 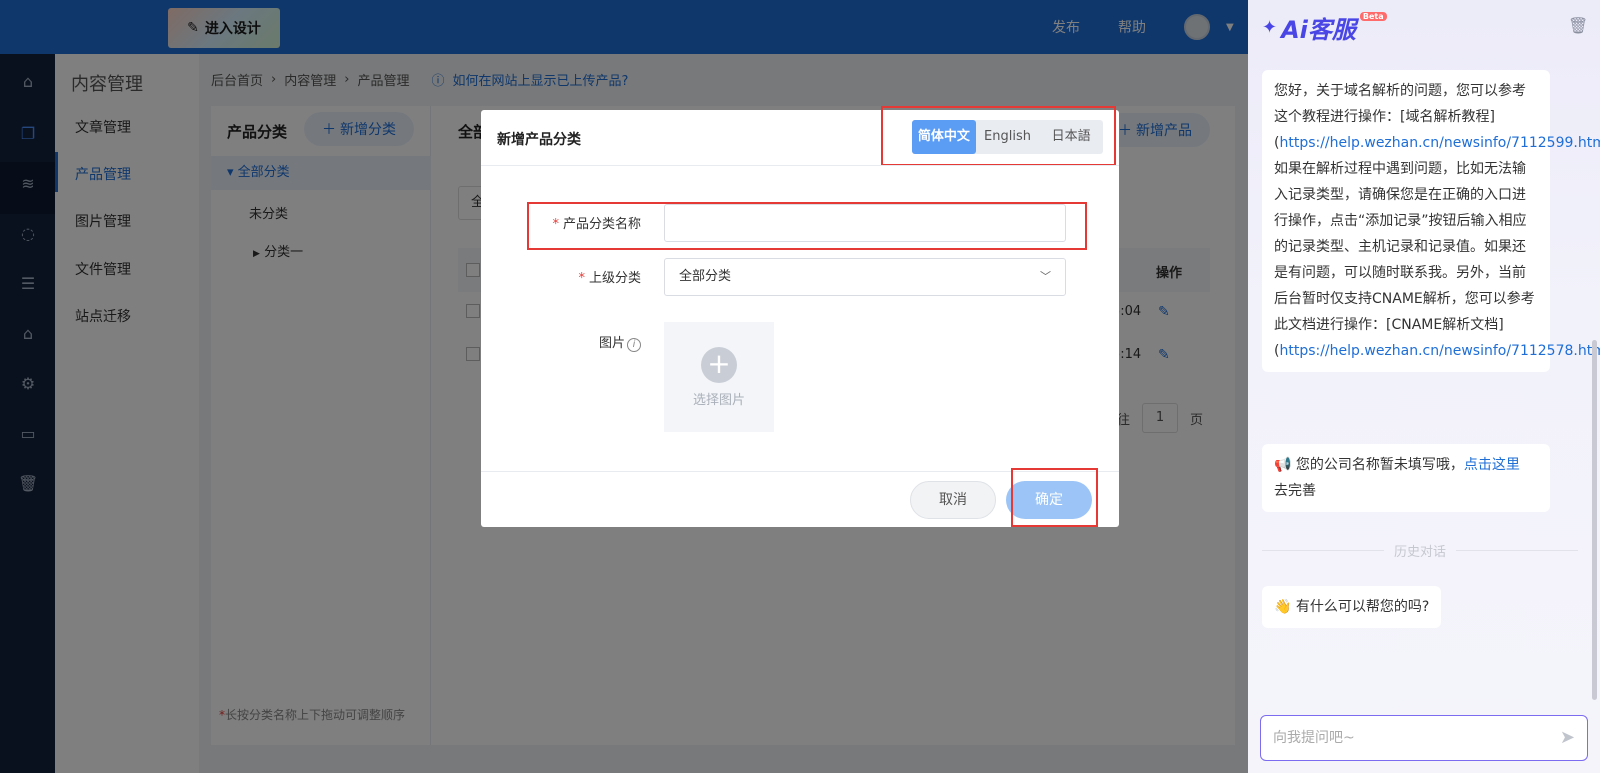 I want to click on highlight-box-confirm, so click(x=1054, y=497).